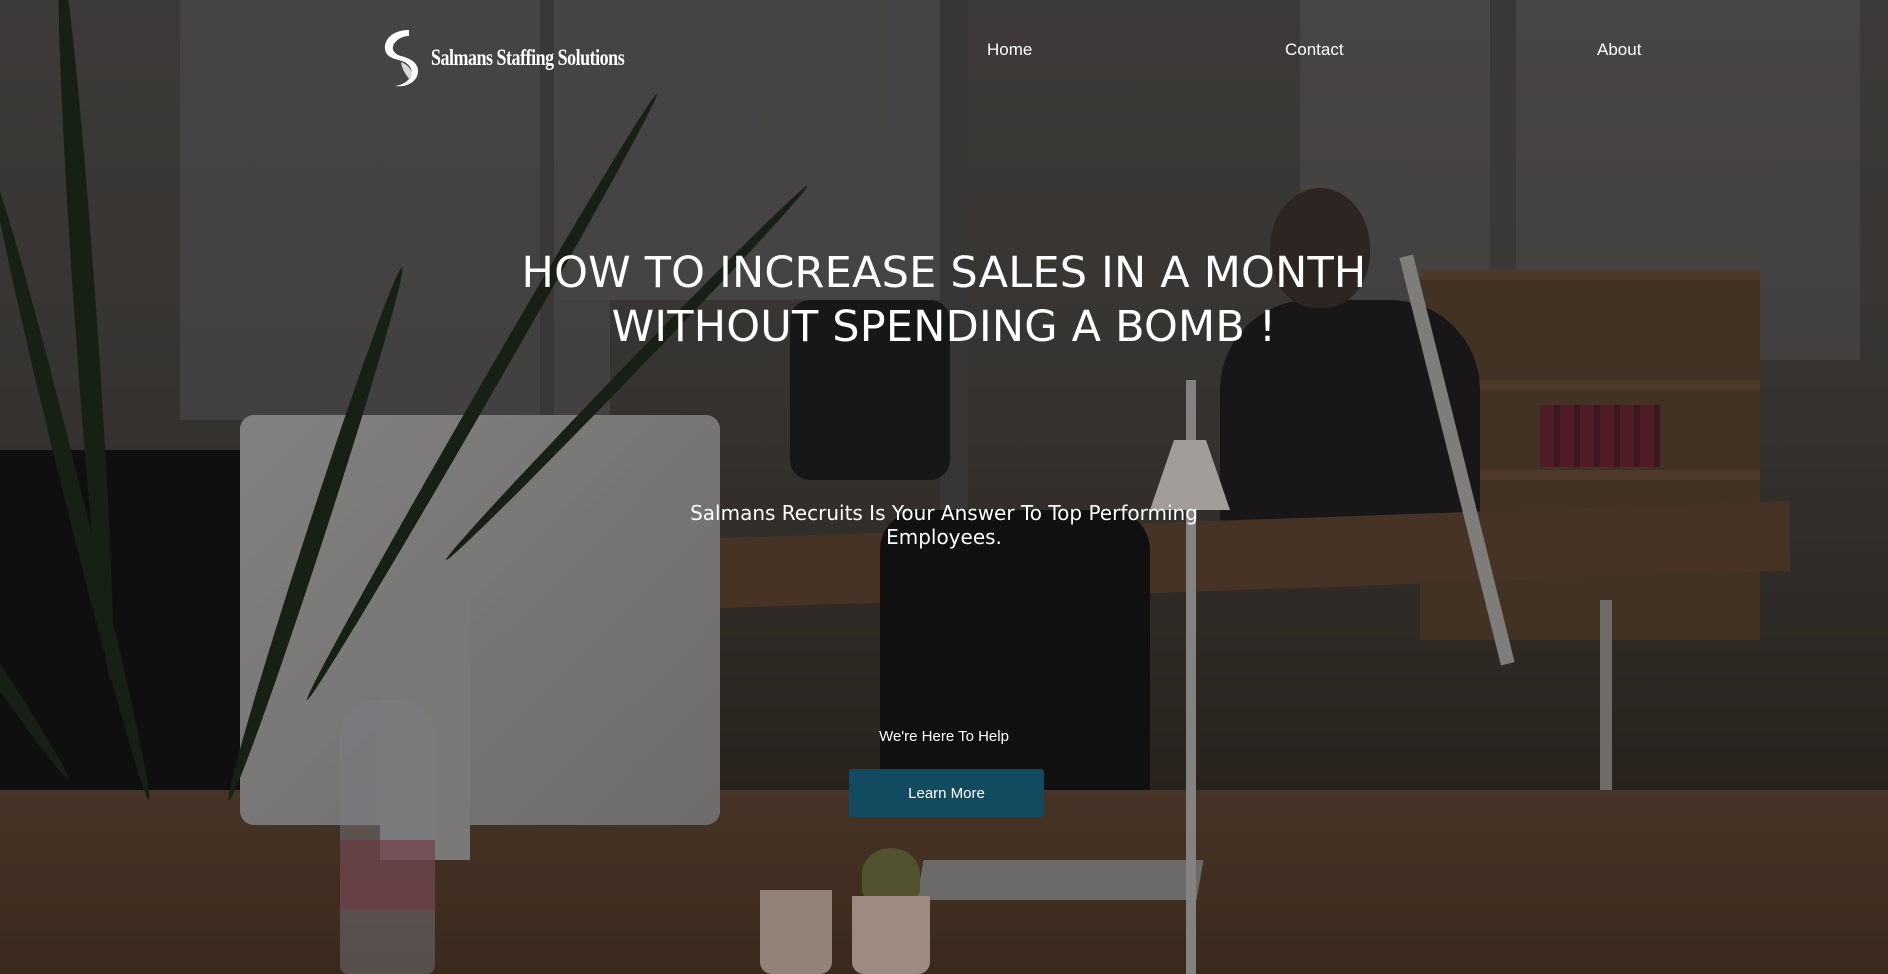  Describe the element at coordinates (946, 793) in the screenshot. I see `learn-more-button: Learn More` at that location.